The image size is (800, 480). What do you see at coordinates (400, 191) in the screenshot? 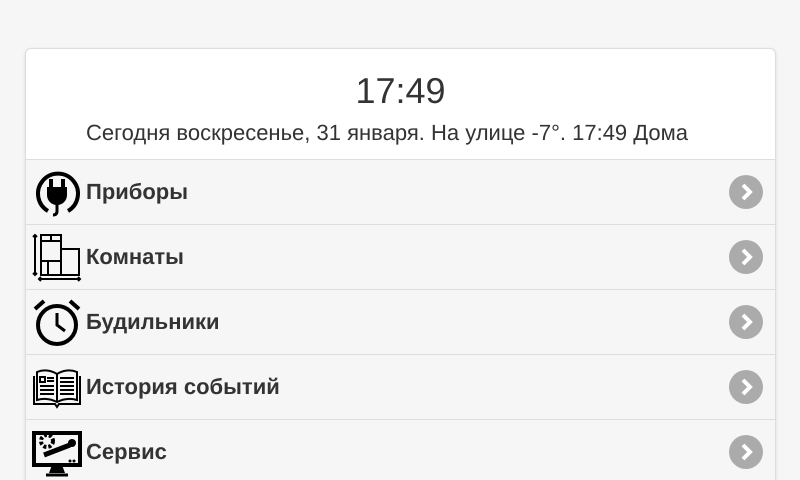
I see `menu-item: Приборы` at bounding box center [400, 191].